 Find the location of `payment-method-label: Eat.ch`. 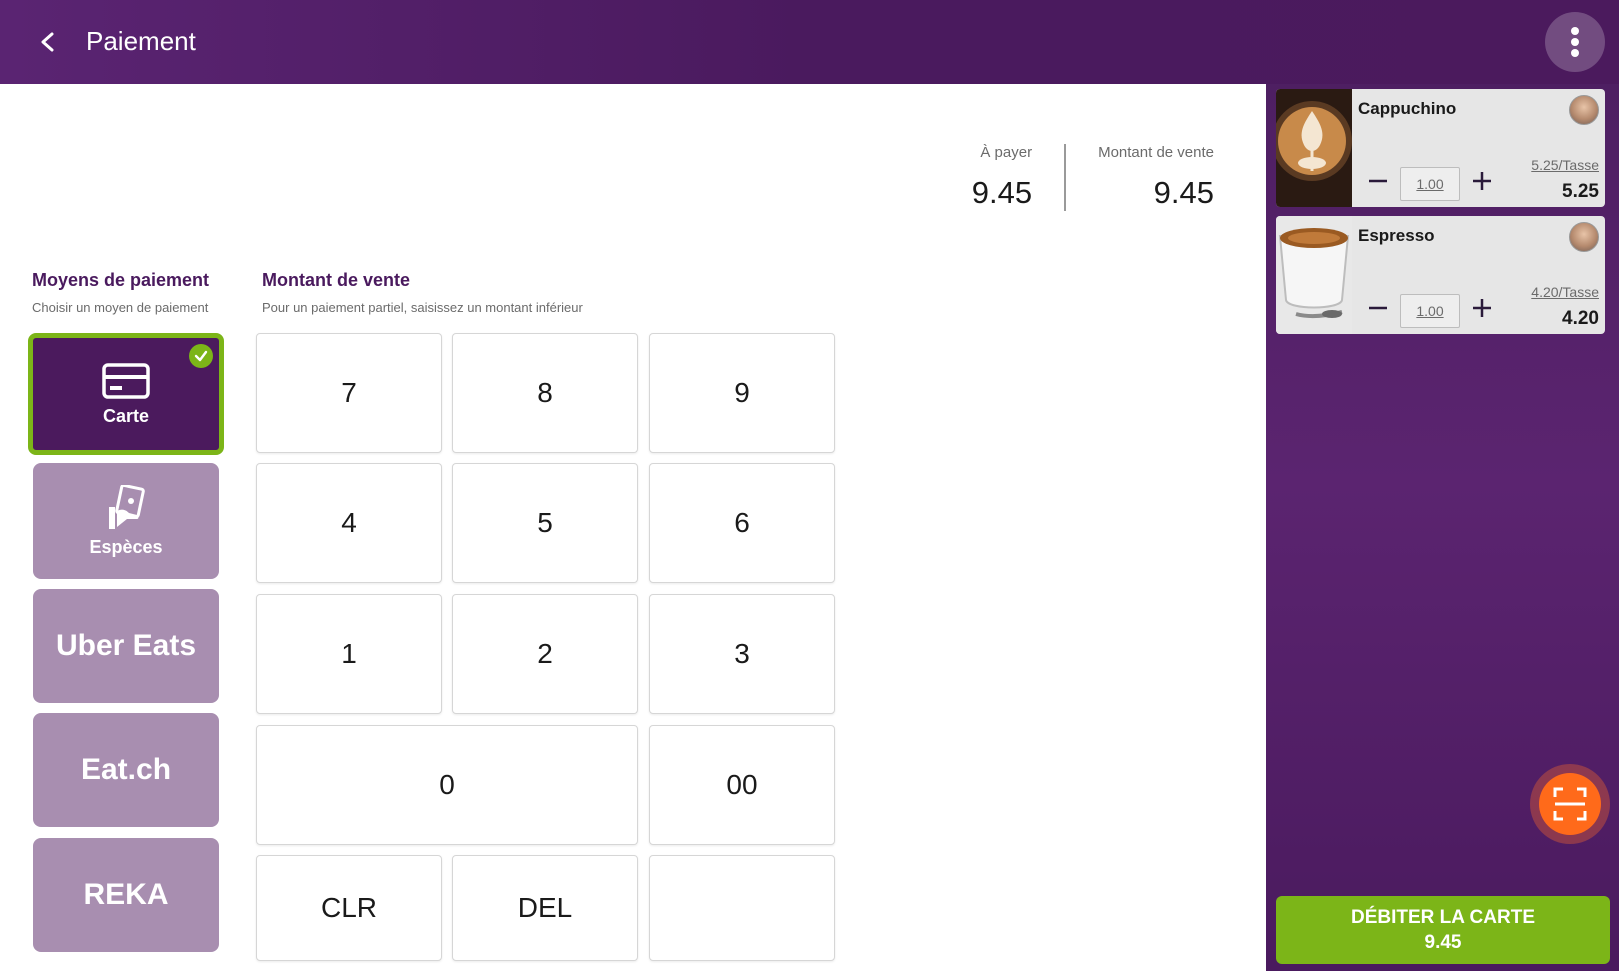

payment-method-label: Eat.ch is located at coordinates (126, 769).